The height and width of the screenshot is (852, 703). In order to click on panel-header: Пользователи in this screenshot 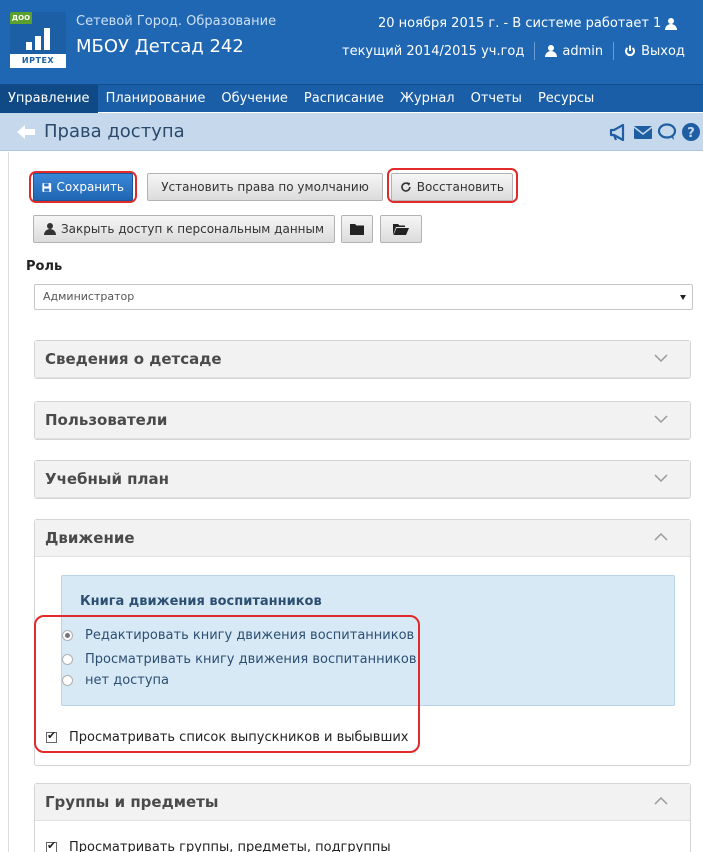, I will do `click(362, 420)`.